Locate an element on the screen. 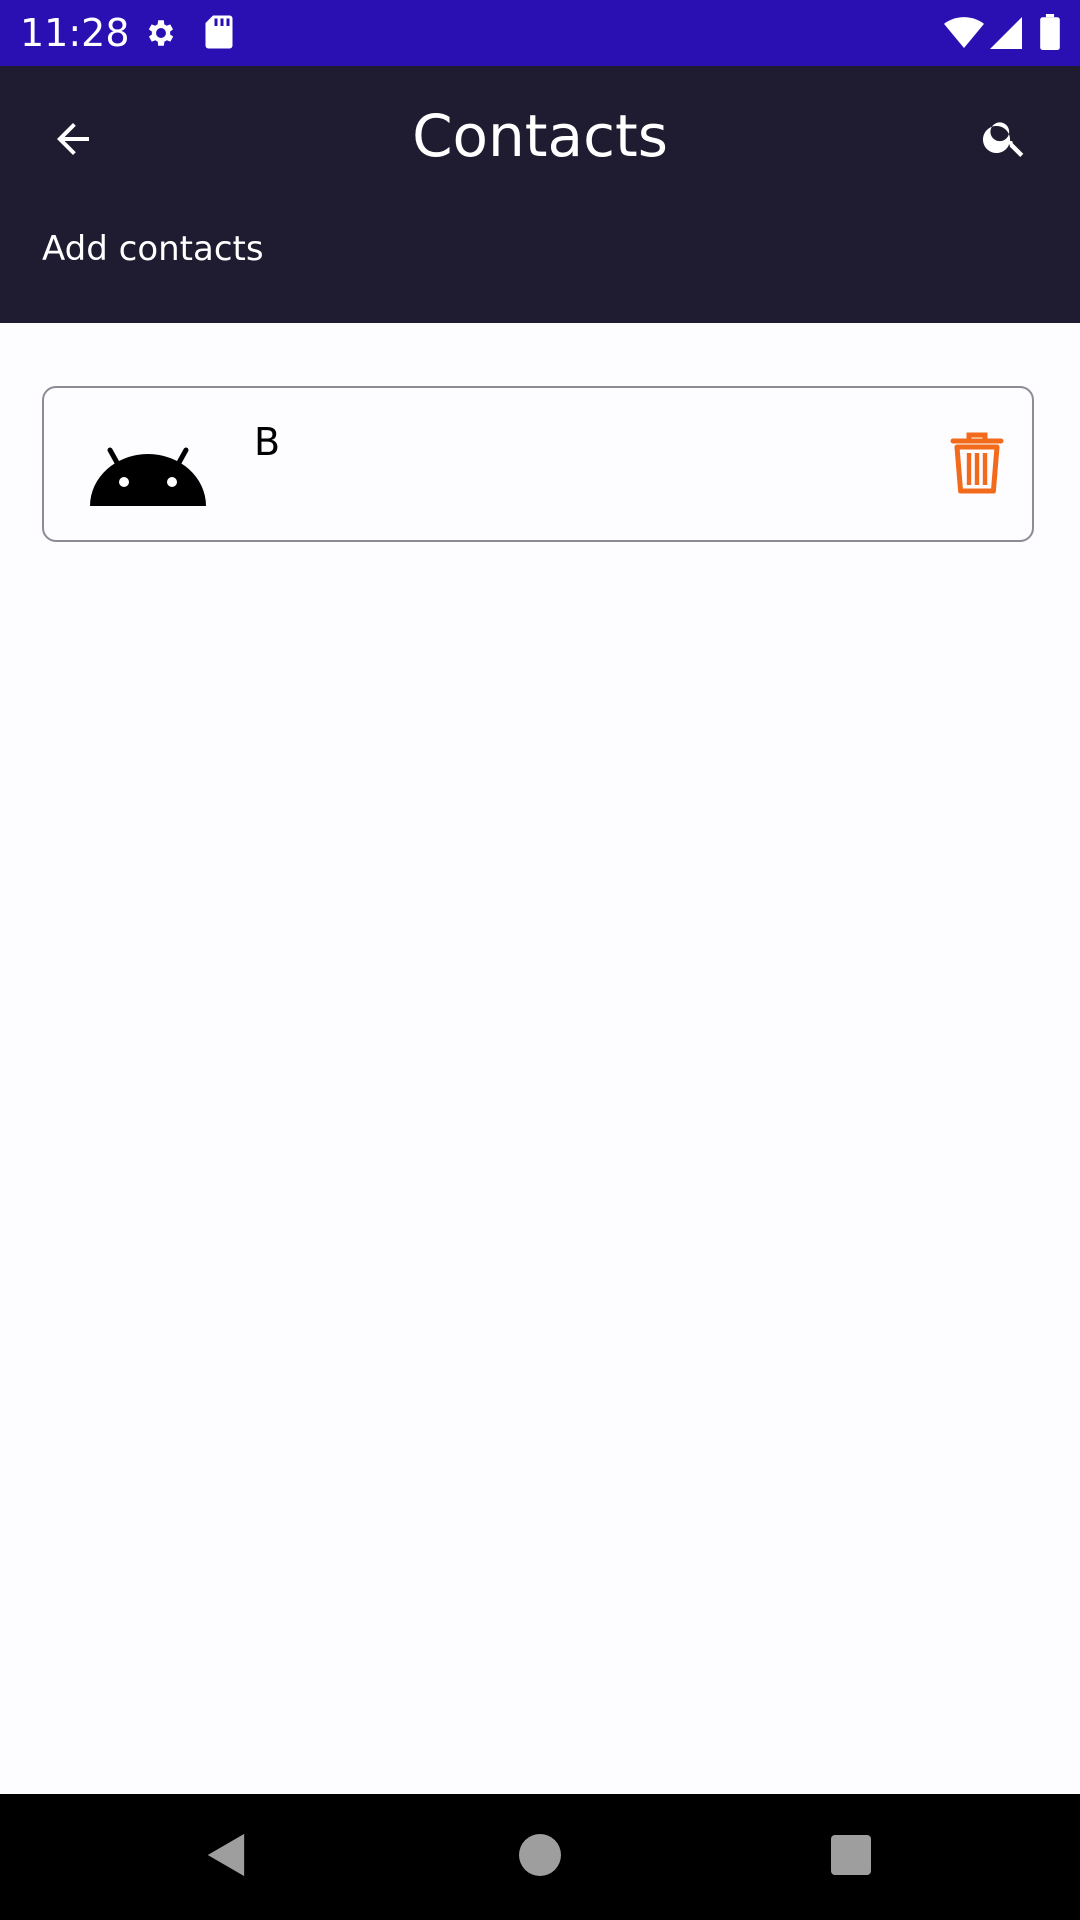 This screenshot has height=1920, width=1080. wifi-icon is located at coordinates (964, 35).